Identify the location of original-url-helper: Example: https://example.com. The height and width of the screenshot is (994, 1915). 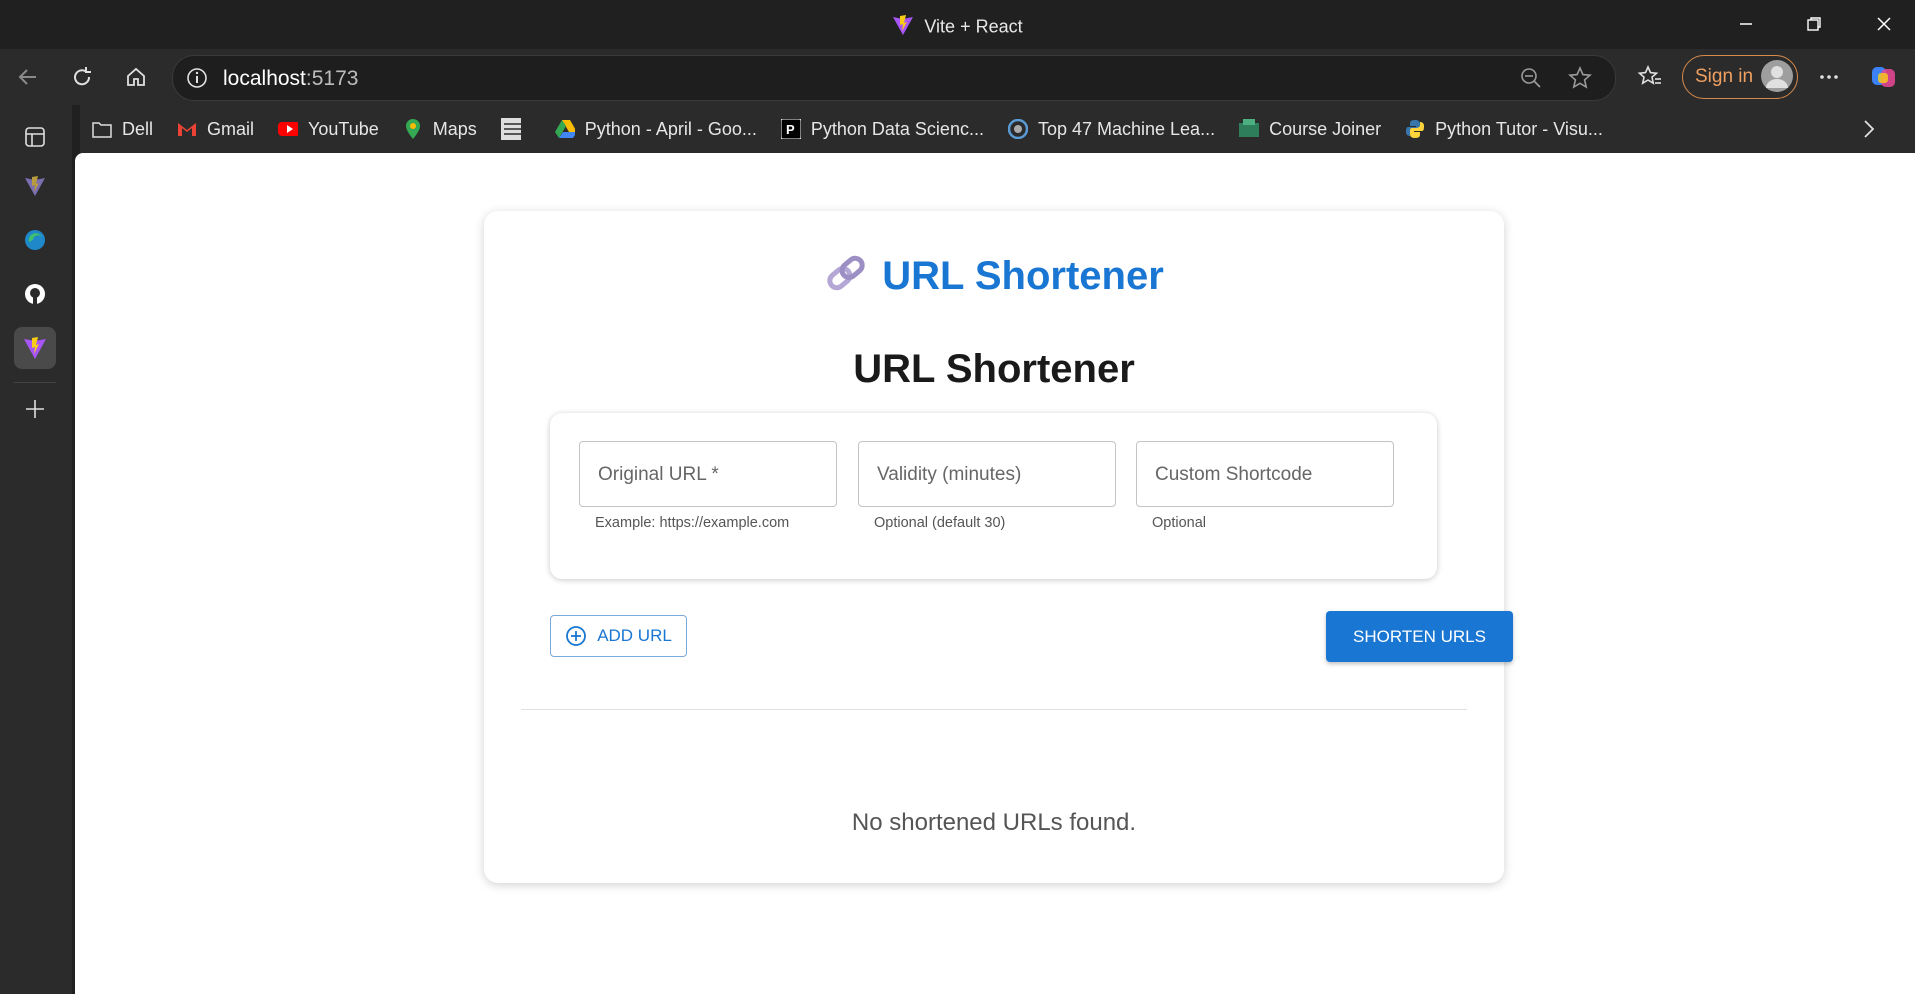
(692, 523).